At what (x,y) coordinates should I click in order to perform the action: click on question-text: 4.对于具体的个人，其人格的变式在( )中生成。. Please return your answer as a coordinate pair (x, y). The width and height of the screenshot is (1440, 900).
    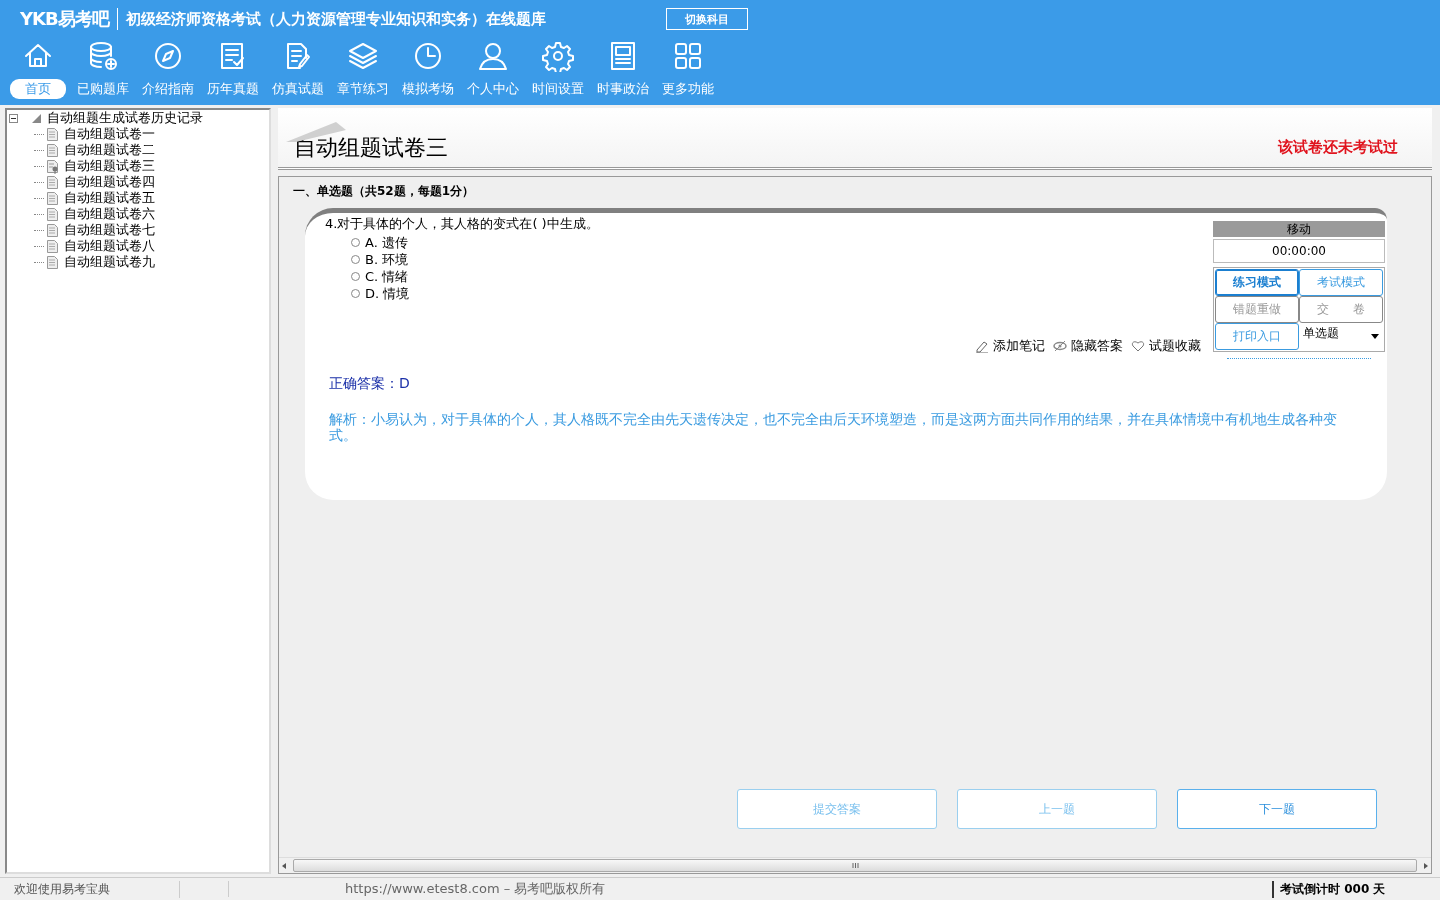
    Looking at the image, I should click on (462, 224).